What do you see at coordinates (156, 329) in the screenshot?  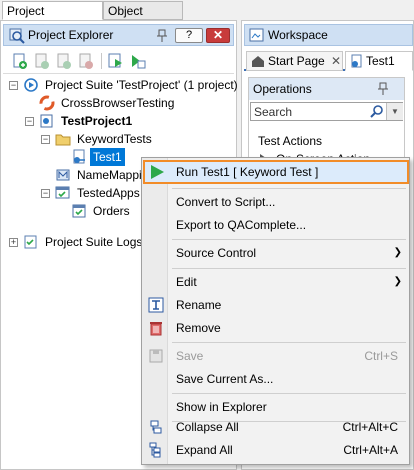 I see `trash-icon` at bounding box center [156, 329].